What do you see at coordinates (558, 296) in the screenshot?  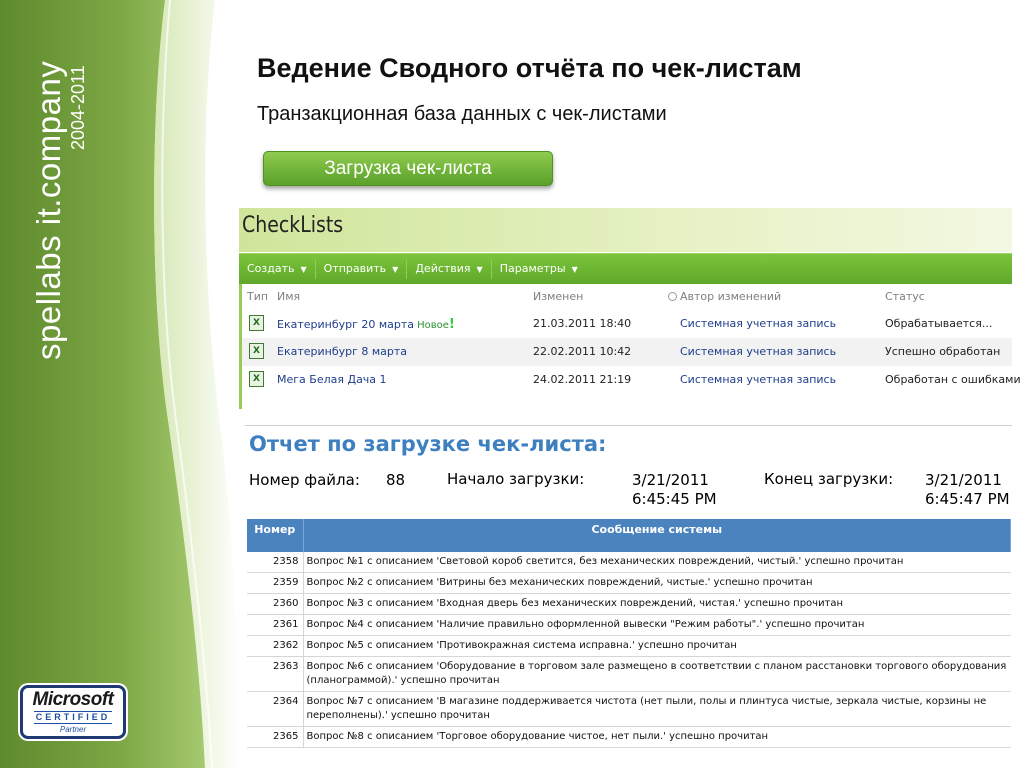 I see `column-header-modified: Изменен` at bounding box center [558, 296].